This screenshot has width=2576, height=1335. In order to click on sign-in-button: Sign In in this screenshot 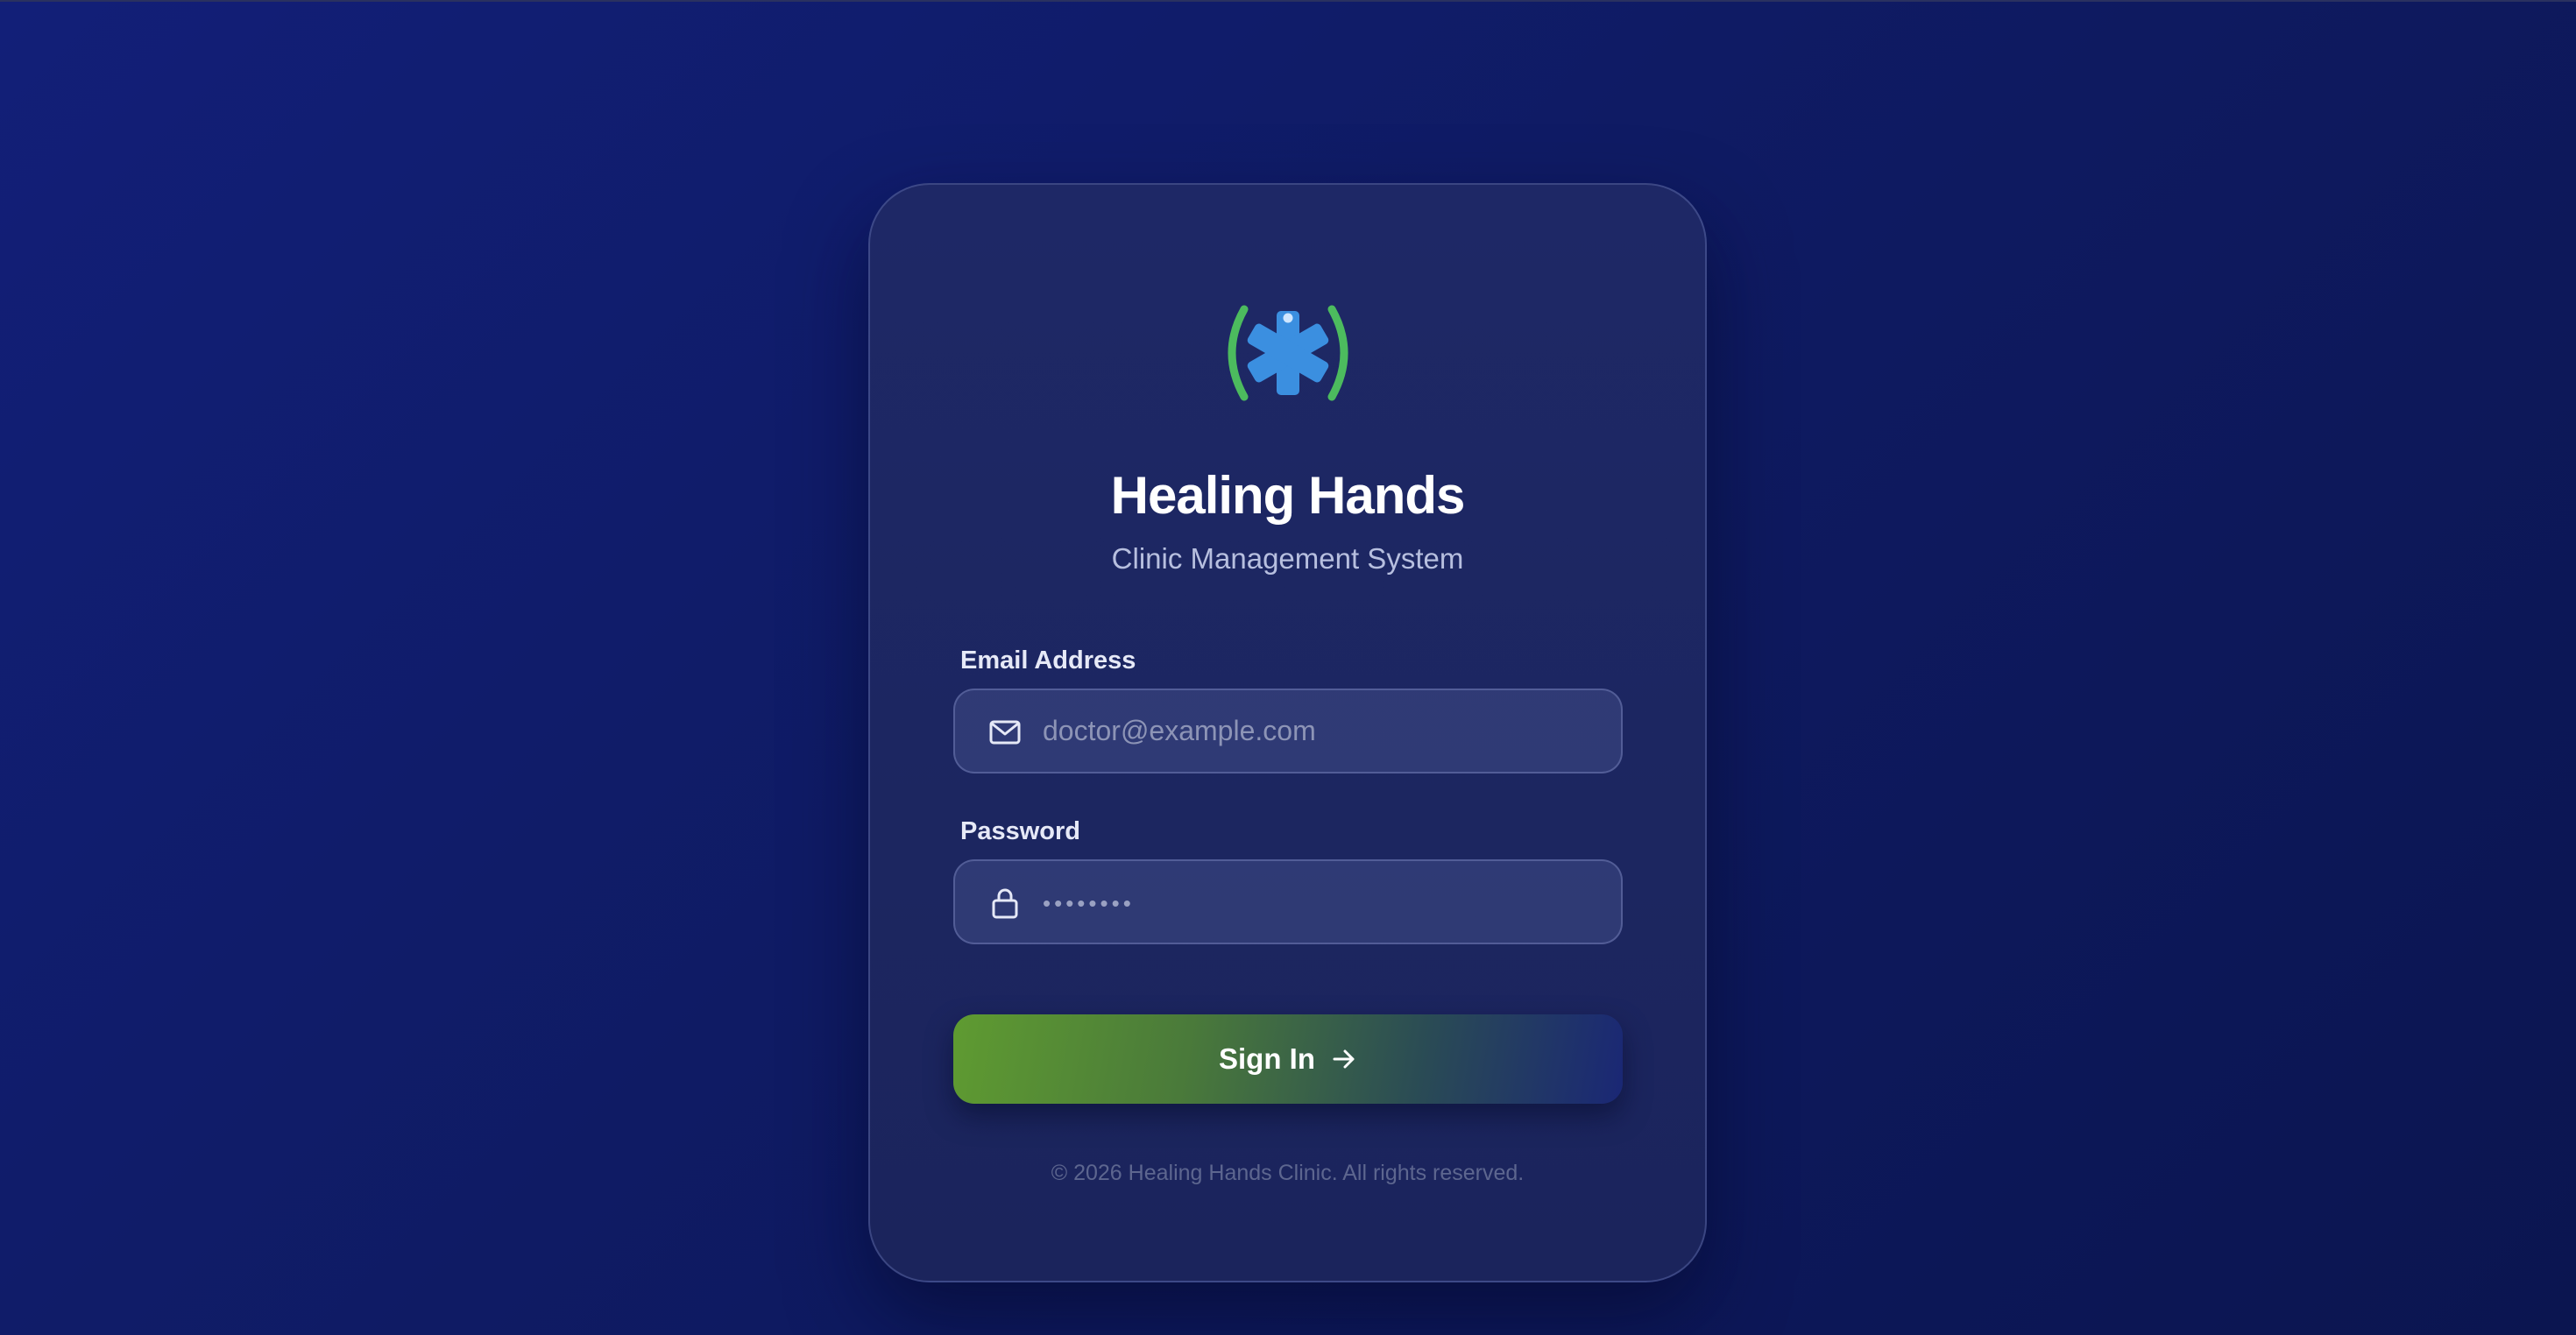, I will do `click(1288, 1059)`.